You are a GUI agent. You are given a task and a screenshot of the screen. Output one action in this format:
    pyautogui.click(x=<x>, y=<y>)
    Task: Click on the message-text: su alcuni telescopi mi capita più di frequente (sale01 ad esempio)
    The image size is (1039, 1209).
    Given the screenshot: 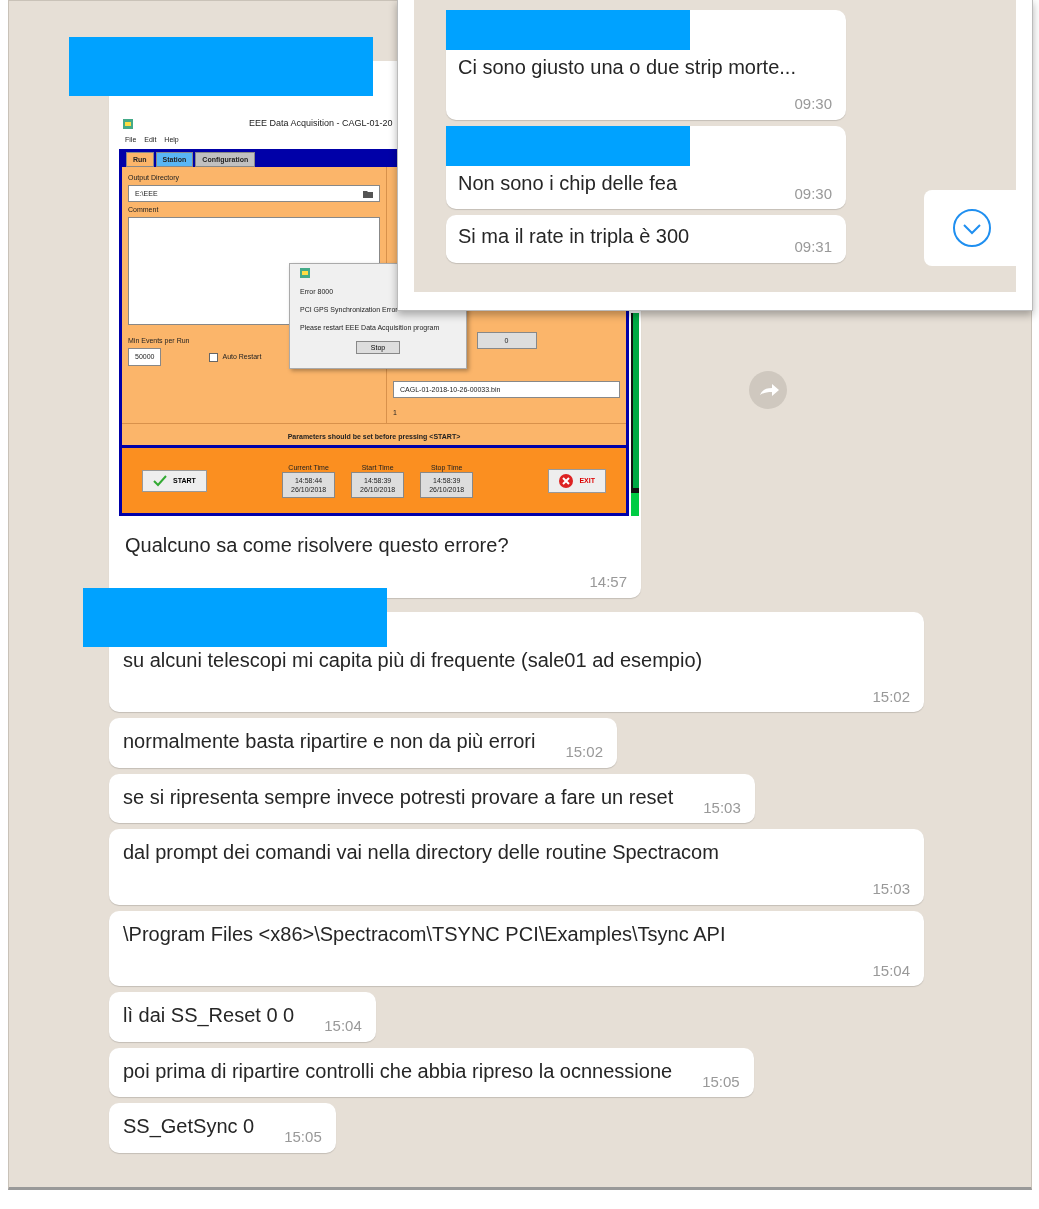 What is the action you would take?
    pyautogui.click(x=413, y=659)
    